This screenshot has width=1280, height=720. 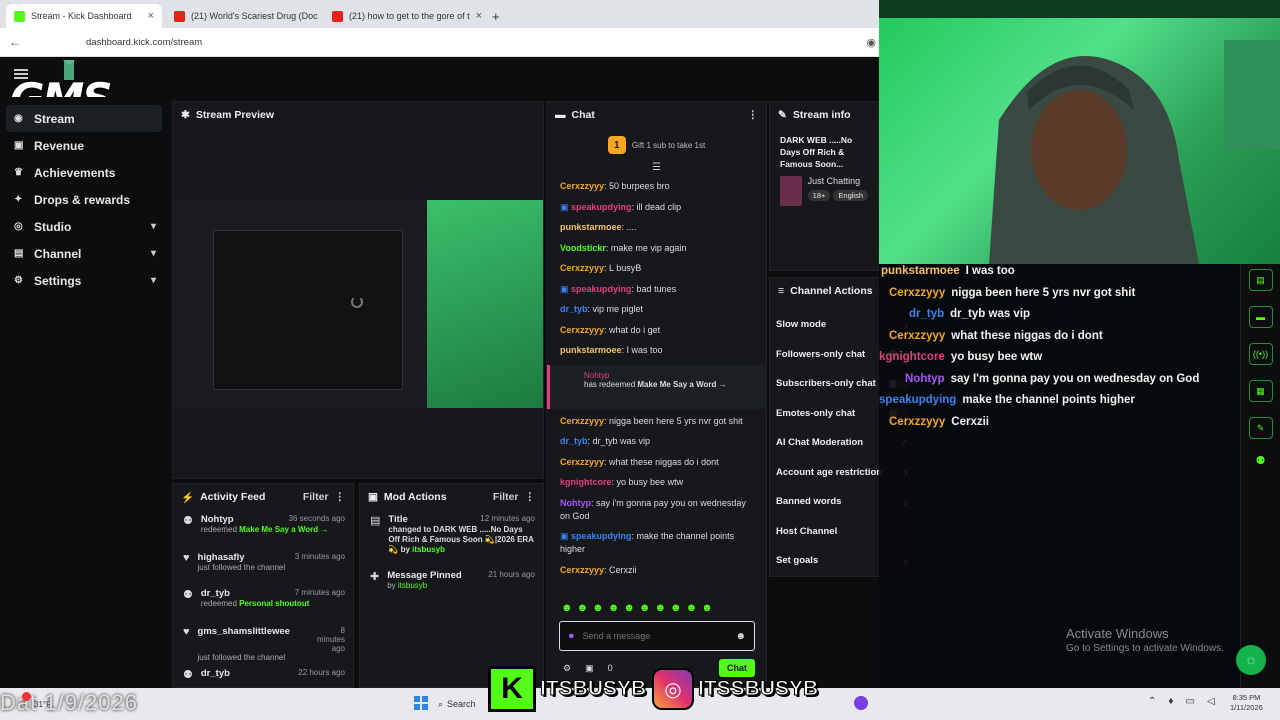 I want to click on windows-start-icon, so click(x=421, y=703).